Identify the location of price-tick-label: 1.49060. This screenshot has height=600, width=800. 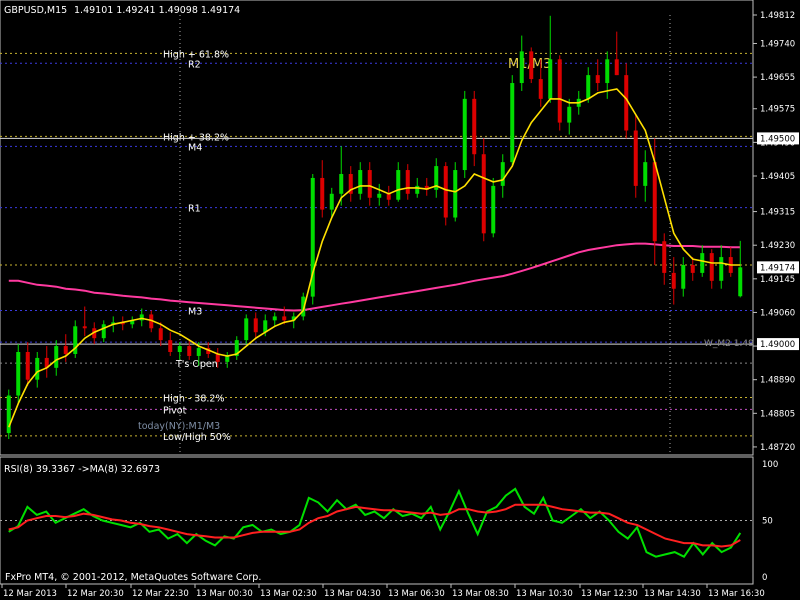
(777, 313).